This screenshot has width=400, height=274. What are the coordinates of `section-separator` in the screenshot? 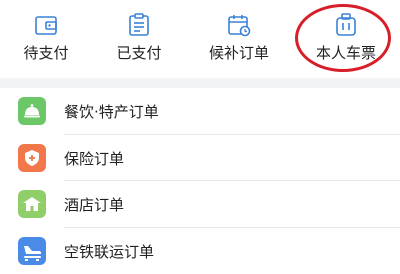 It's located at (200, 83).